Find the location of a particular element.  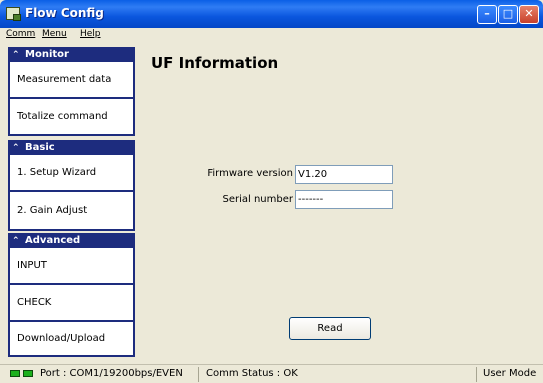

nav-item-label: 1. Setup Wizard is located at coordinates (57, 172).